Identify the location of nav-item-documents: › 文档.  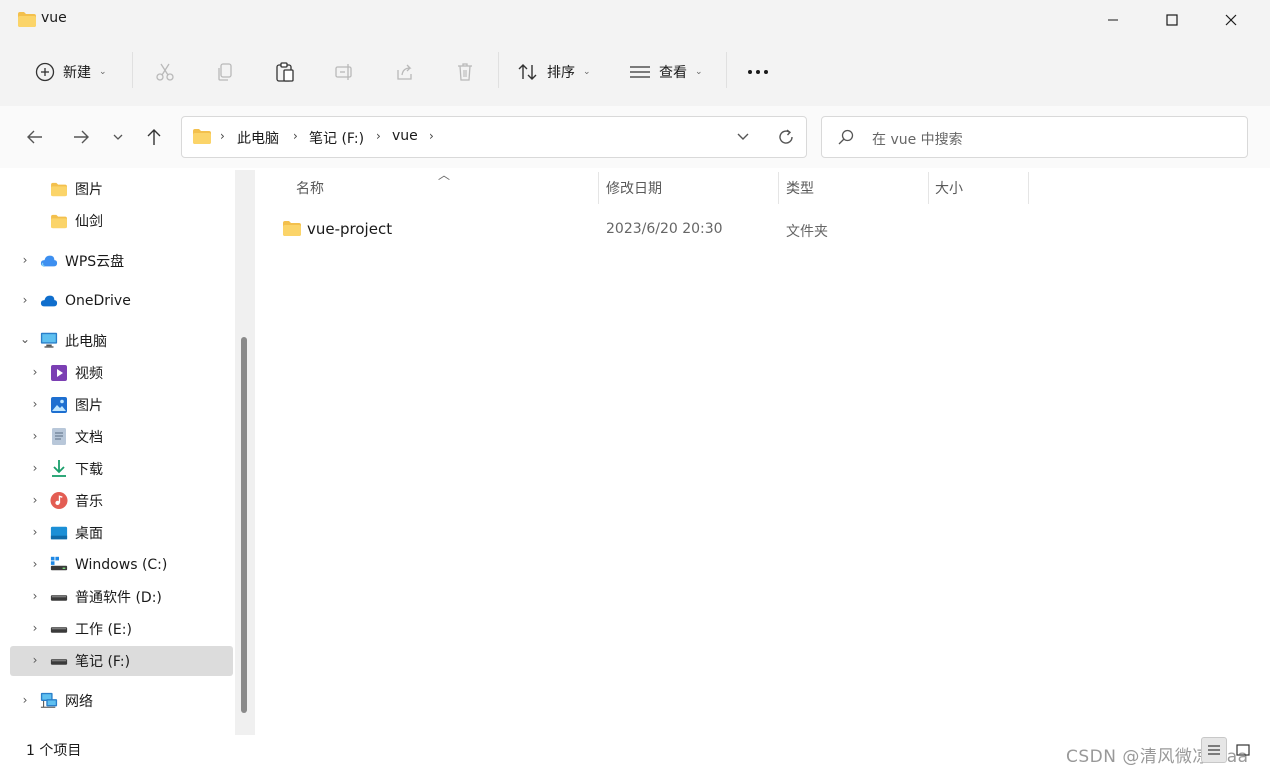
(121, 437).